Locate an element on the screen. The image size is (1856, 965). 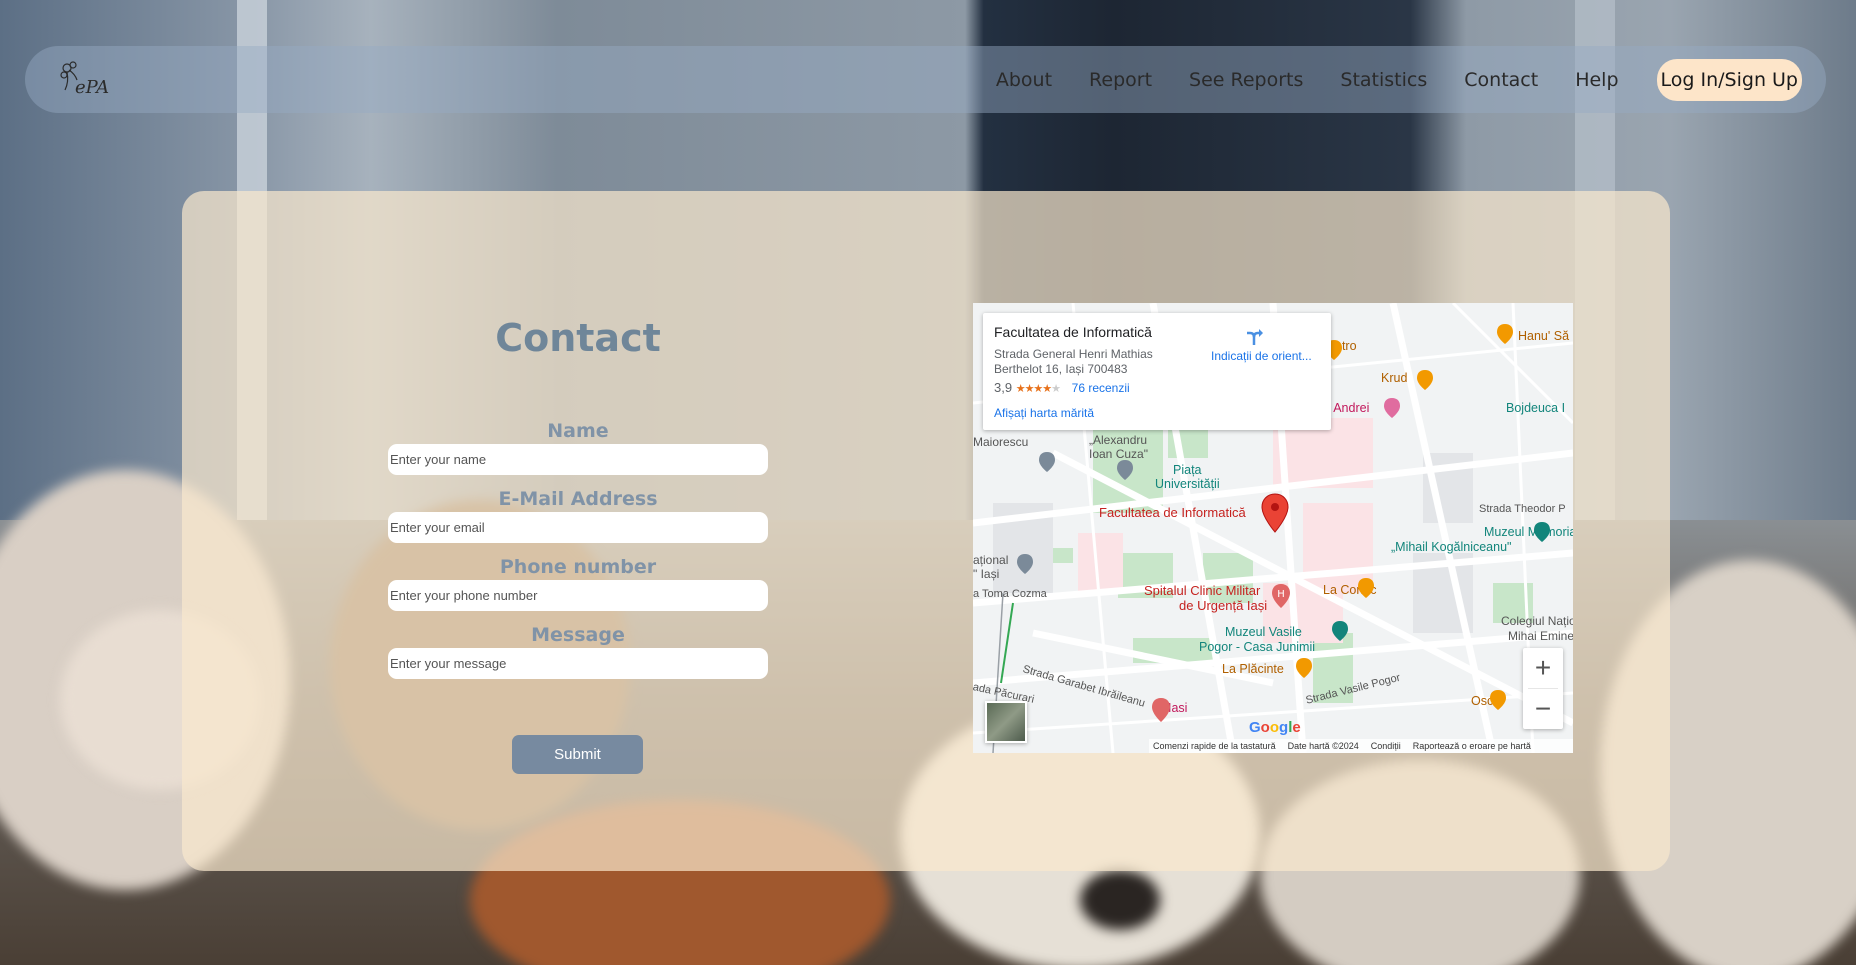
svg-text: H is located at coordinates (1281, 594).